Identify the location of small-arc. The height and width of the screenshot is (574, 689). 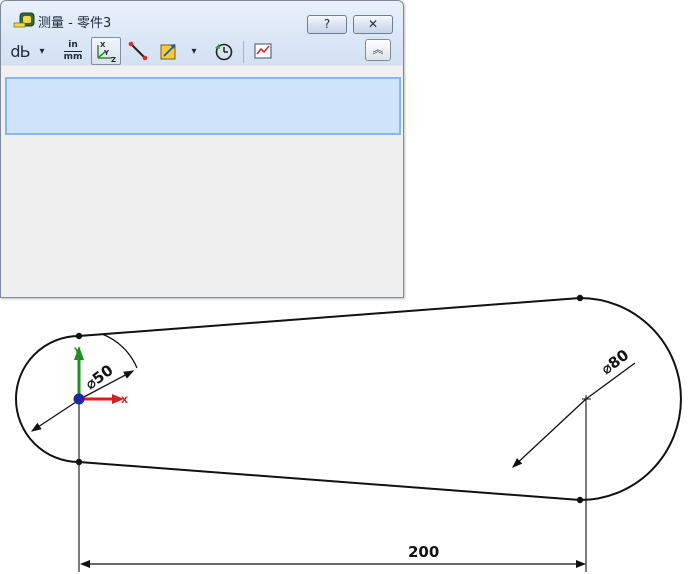
(47, 399).